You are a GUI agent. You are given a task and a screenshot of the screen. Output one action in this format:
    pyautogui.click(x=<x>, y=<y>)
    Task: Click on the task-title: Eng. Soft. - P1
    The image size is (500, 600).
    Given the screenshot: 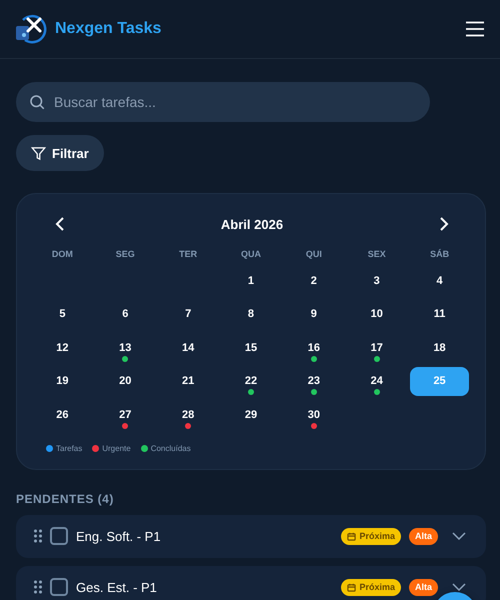 What is the action you would take?
    pyautogui.click(x=119, y=536)
    